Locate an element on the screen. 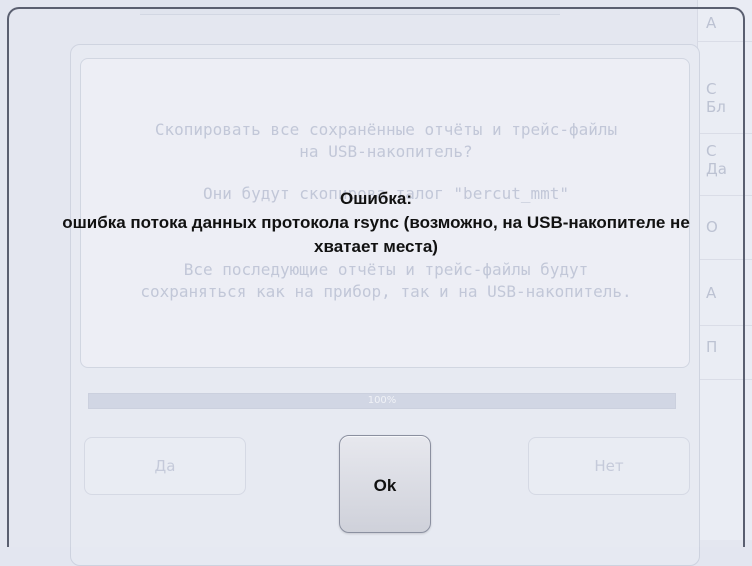  ok-button: Ok is located at coordinates (385, 484).